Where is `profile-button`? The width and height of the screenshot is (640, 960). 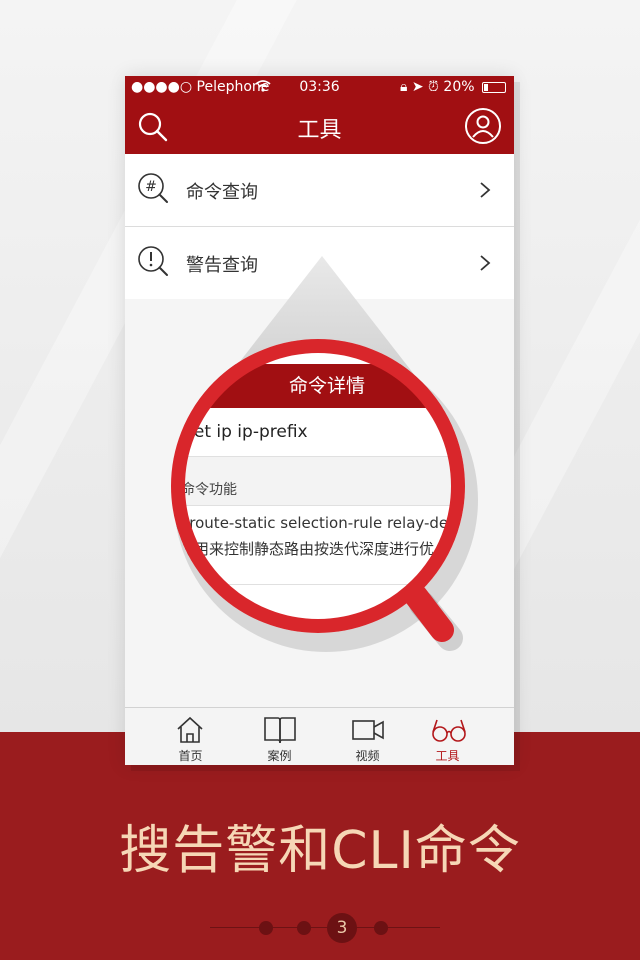
profile-button is located at coordinates (483, 126).